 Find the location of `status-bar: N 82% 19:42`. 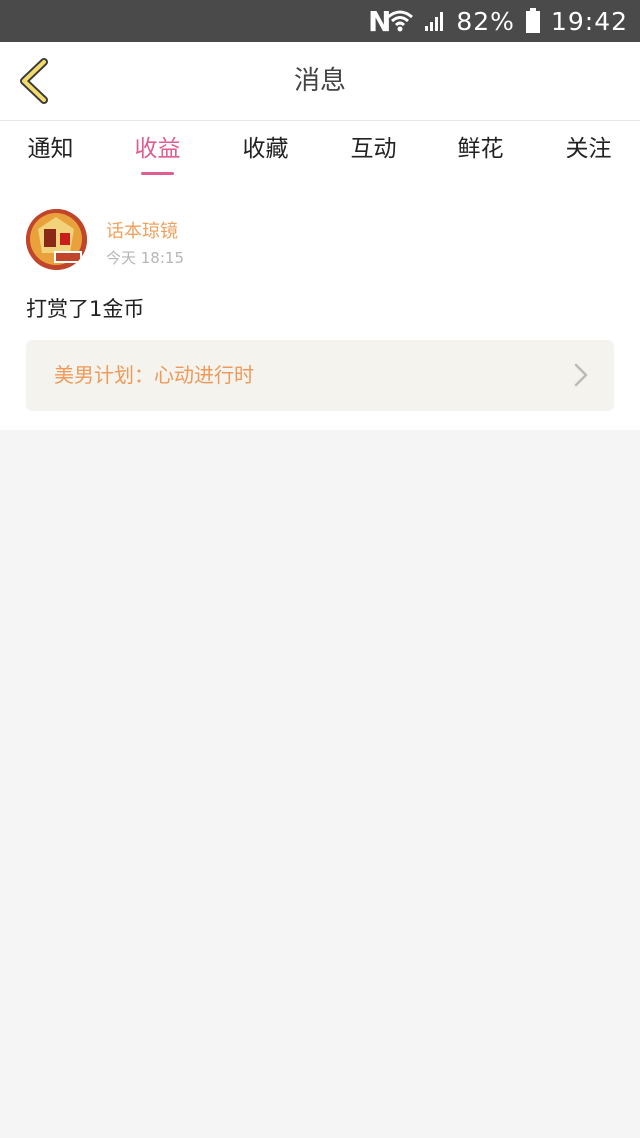

status-bar: N 82% 19:42 is located at coordinates (320, 21).